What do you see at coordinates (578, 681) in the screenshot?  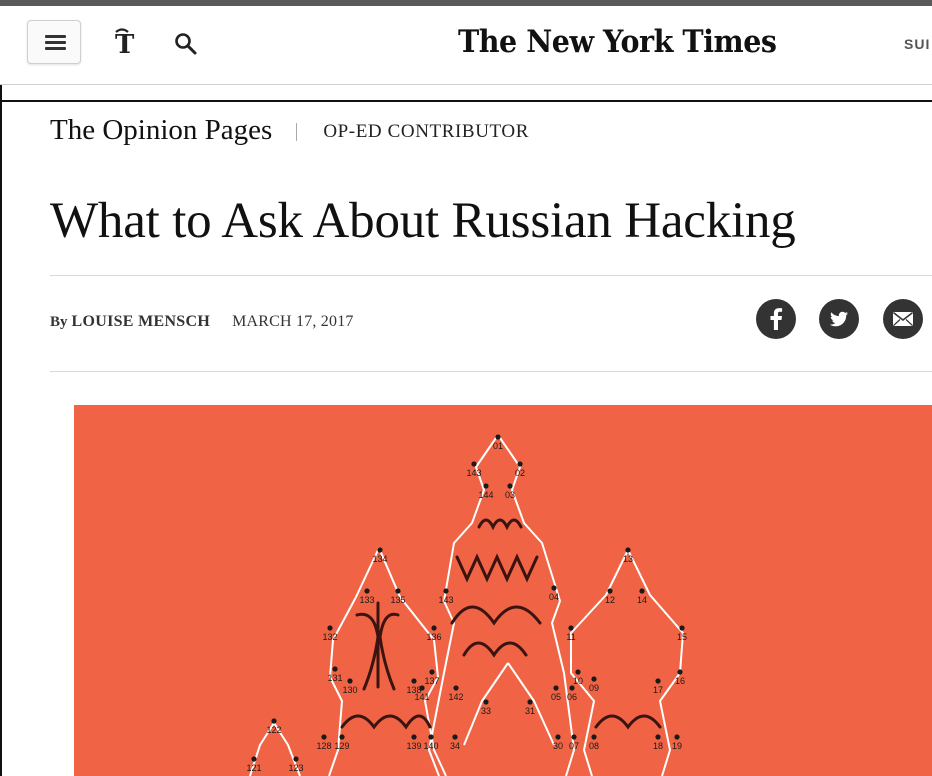 I see `illustration-dot-label: 10` at bounding box center [578, 681].